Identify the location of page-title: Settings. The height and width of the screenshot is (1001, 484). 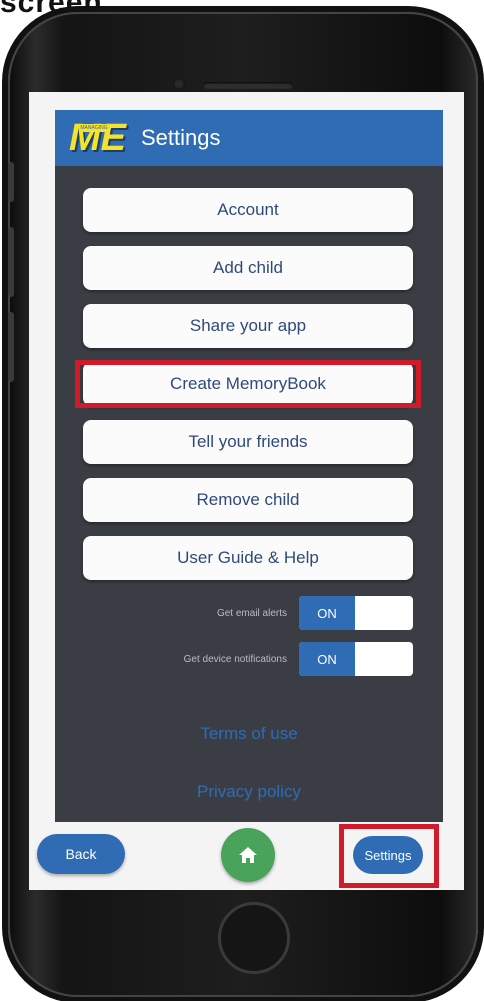
(181, 137).